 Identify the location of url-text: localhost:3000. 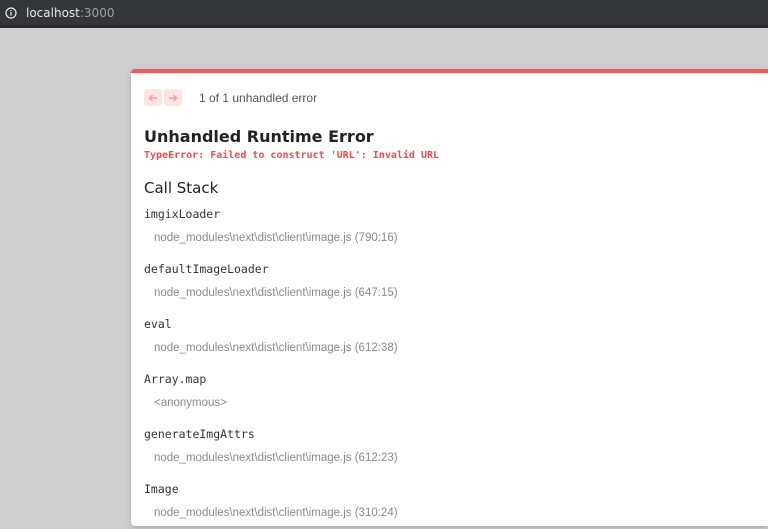
(70, 13).